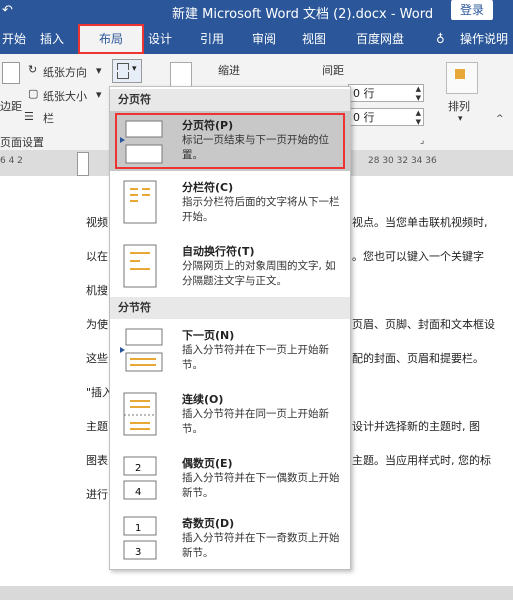 The width and height of the screenshot is (513, 600). I want to click on doc-line-right: 主题。当应用样式时, 您的标, so click(421, 460).